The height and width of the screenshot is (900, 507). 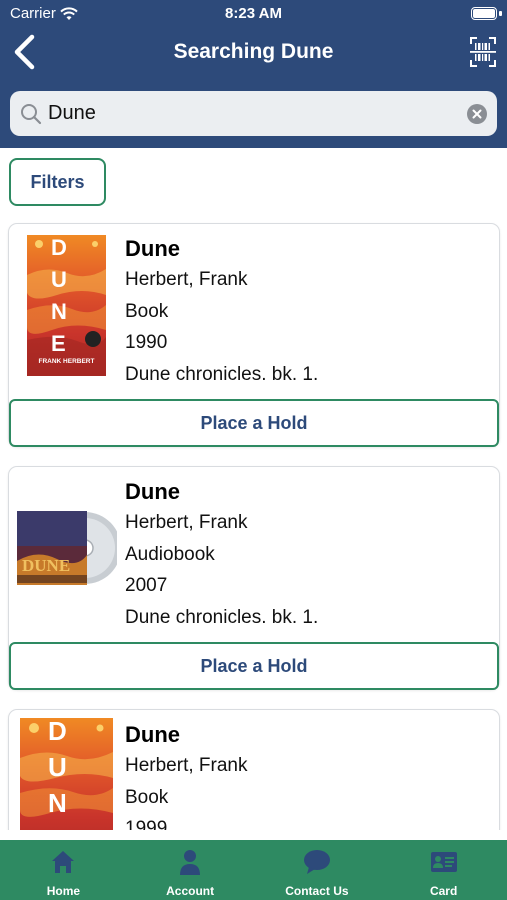 I want to click on clear-search-icon, so click(x=477, y=113).